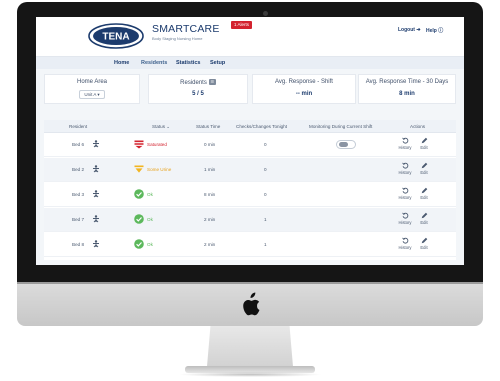 This screenshot has height=381, width=500. What do you see at coordinates (210, 144) in the screenshot?
I see `status-time: 0 min` at bounding box center [210, 144].